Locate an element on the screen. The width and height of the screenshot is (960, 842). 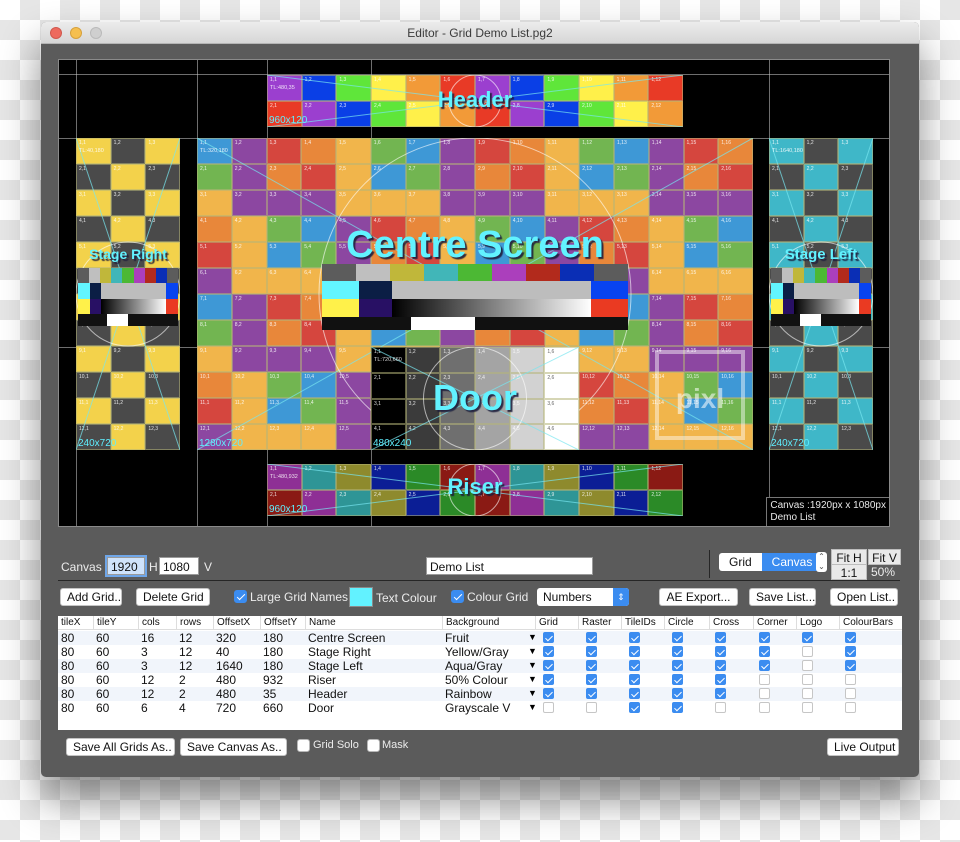
column-header: rows is located at coordinates (188, 623).